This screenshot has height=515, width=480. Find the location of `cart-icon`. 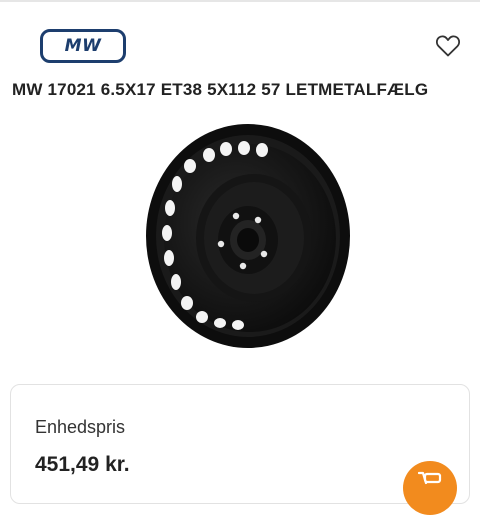

cart-icon is located at coordinates (430, 478).